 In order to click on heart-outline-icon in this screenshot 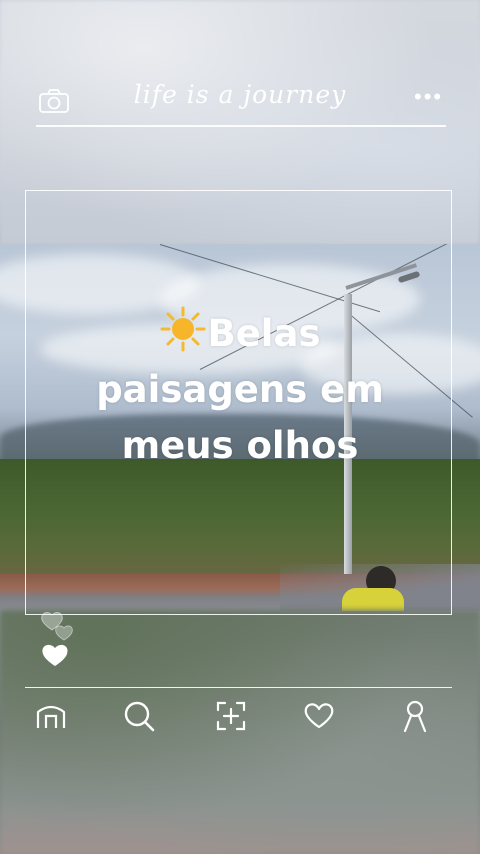, I will do `click(64, 633)`.